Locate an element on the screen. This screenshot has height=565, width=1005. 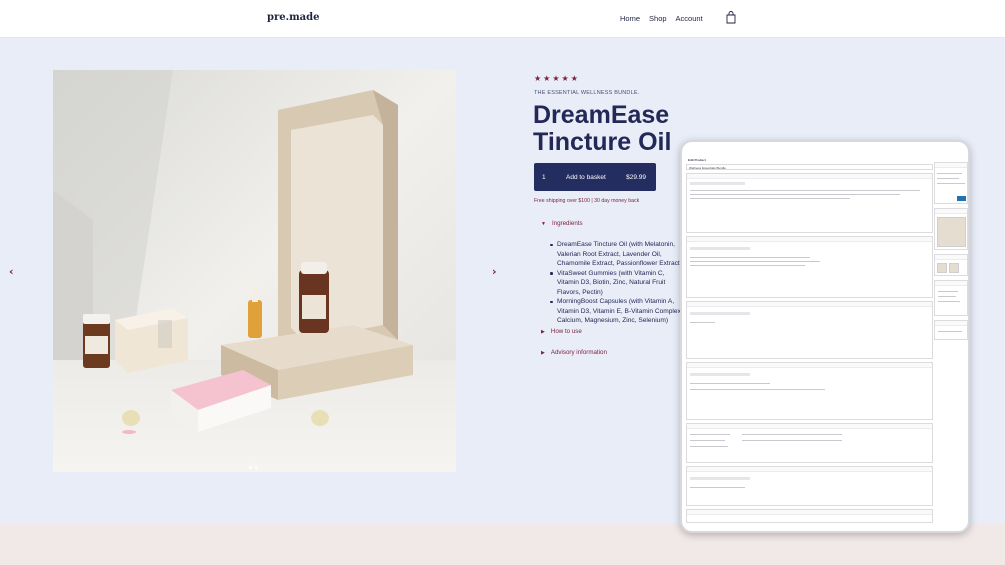
admin-publish-box is located at coordinates (951, 183).